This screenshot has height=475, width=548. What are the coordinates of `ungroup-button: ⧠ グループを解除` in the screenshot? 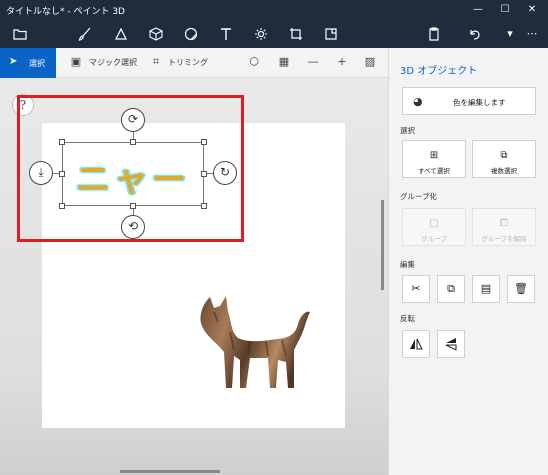 It's located at (504, 227).